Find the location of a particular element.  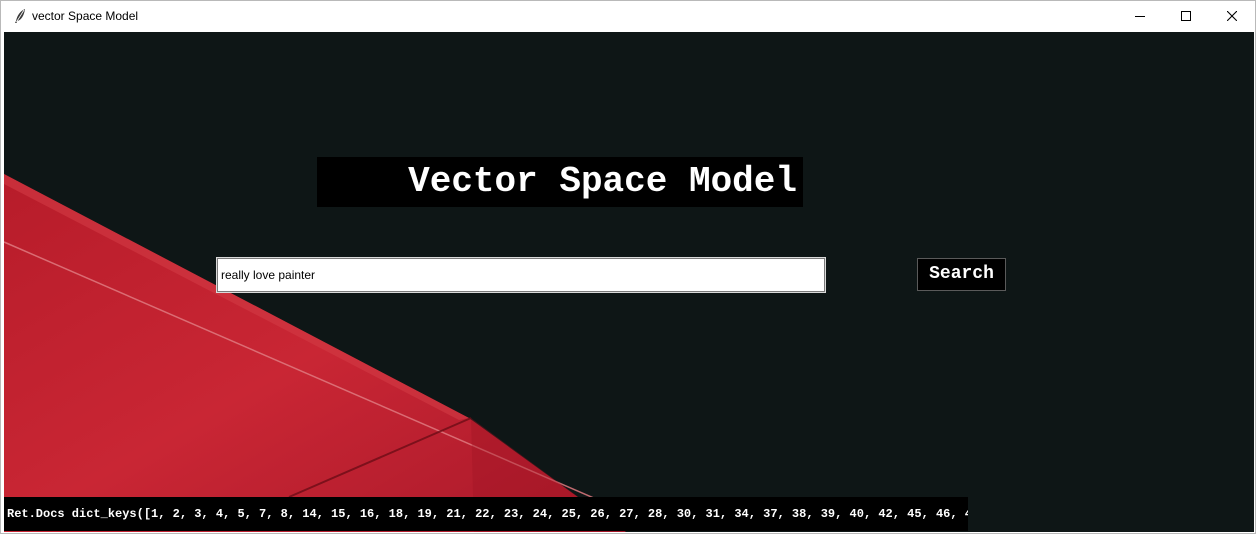

page-title: Vector Space Model is located at coordinates (560, 182).